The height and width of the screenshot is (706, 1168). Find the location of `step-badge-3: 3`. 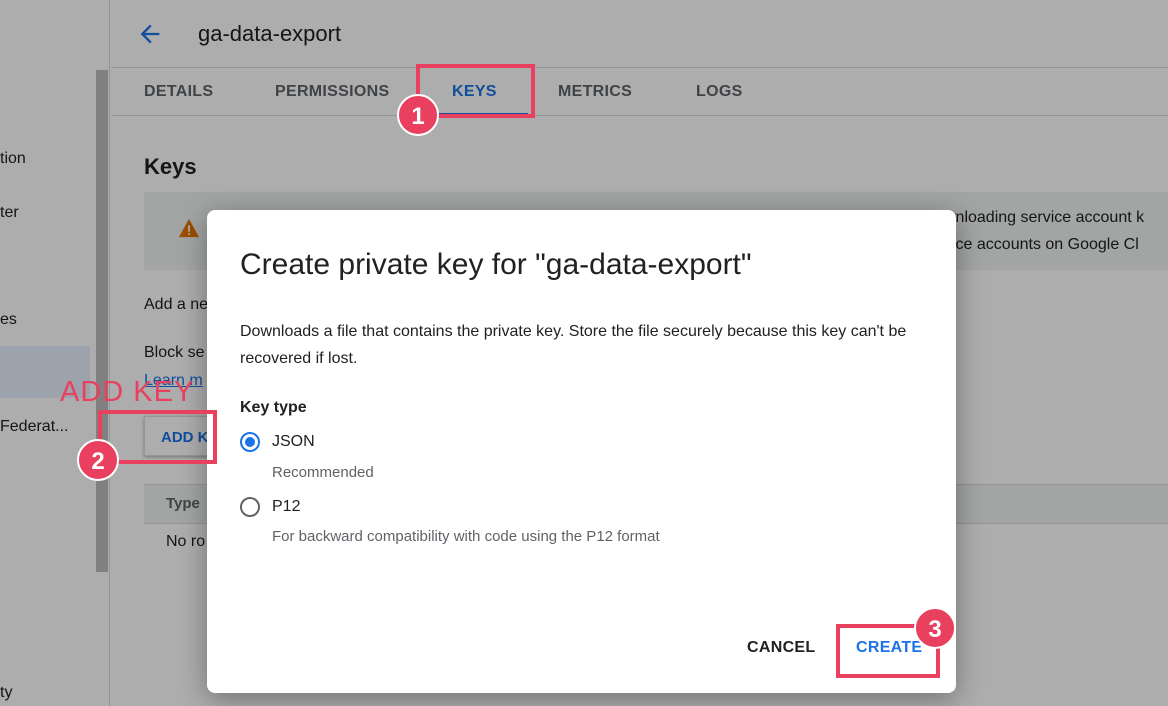

step-badge-3: 3 is located at coordinates (935, 628).